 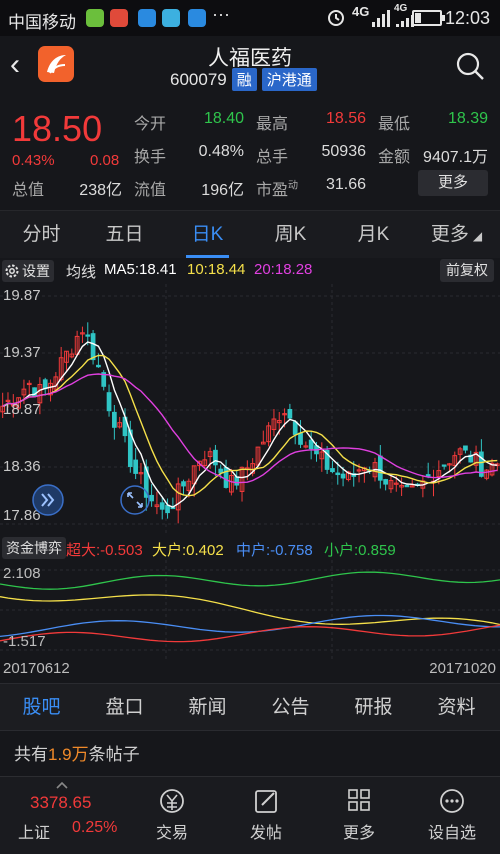 I want to click on ma20-value: 20:18.28, so click(x=283, y=269).